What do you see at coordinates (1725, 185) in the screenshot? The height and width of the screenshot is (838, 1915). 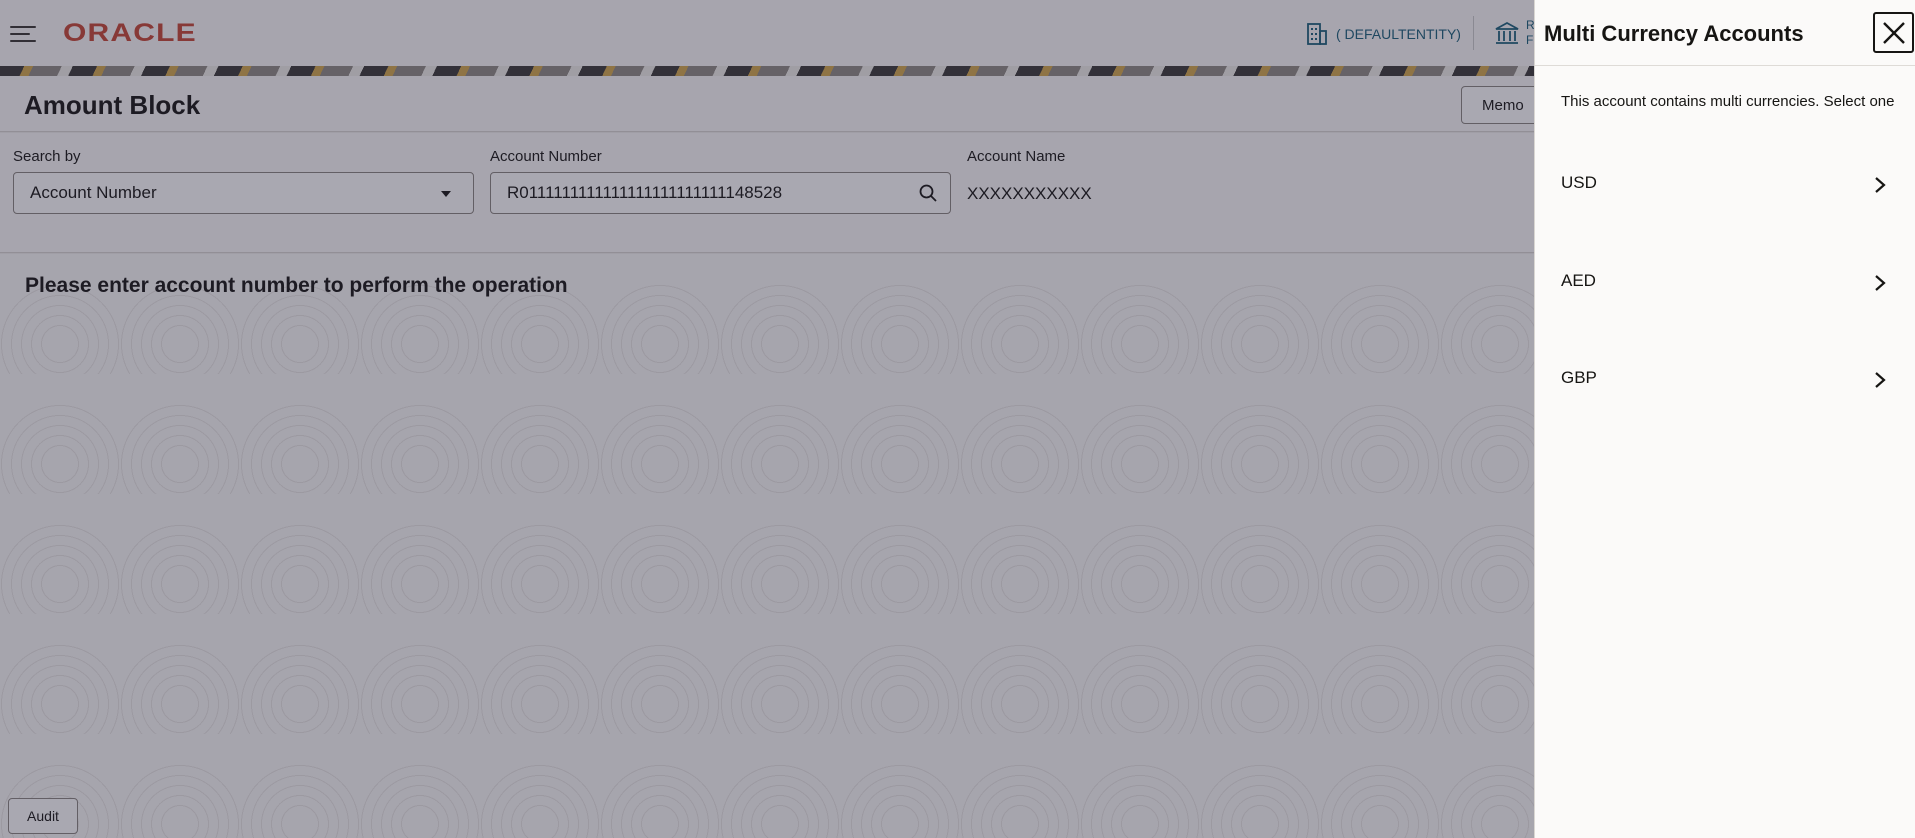 I see `currency-item-usd: USD` at bounding box center [1725, 185].